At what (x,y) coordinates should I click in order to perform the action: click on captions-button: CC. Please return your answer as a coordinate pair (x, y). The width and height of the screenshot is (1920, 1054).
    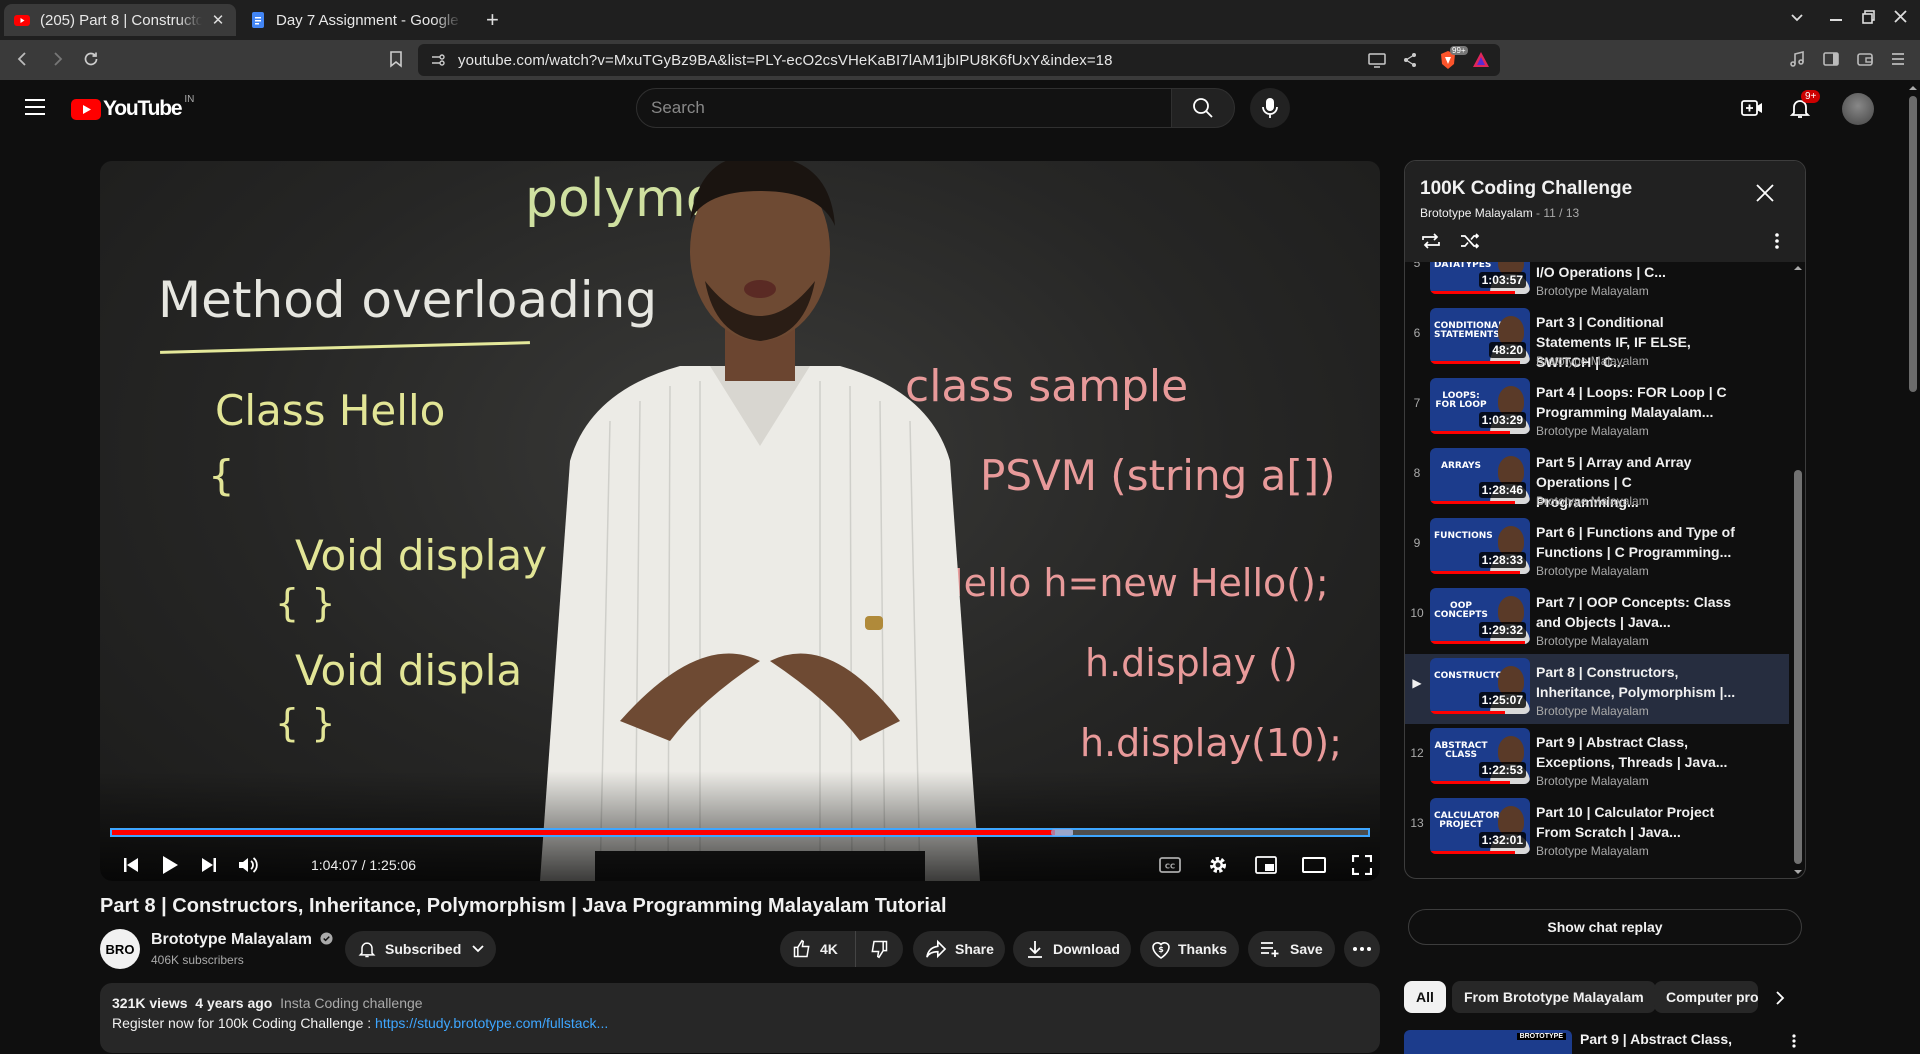
    Looking at the image, I should click on (1170, 864).